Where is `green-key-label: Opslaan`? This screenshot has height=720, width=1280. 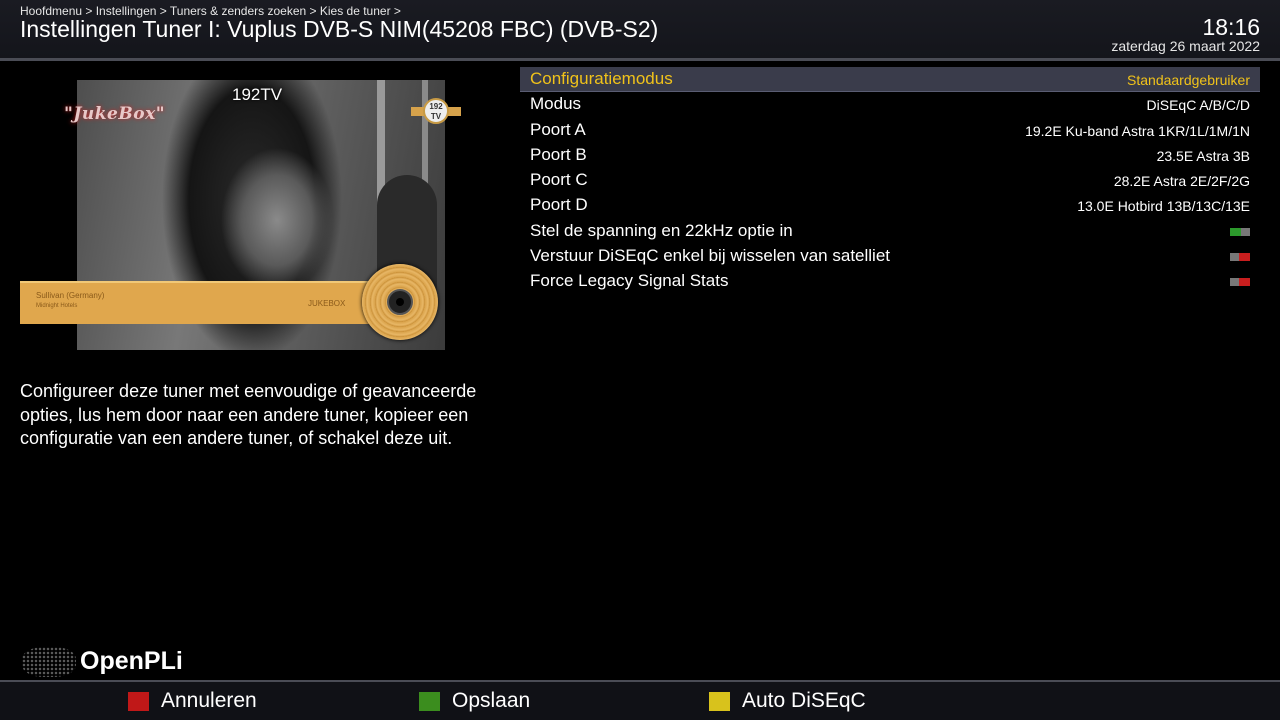
green-key-label: Opslaan is located at coordinates (491, 700).